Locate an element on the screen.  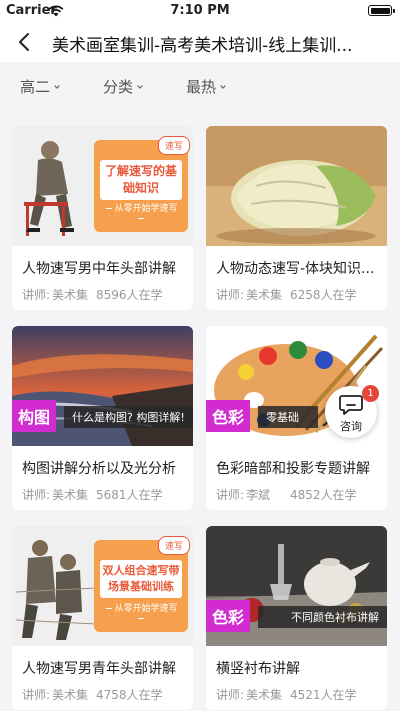
course-meta: 讲师: 美术集 8596人在学 is located at coordinates (103, 294).